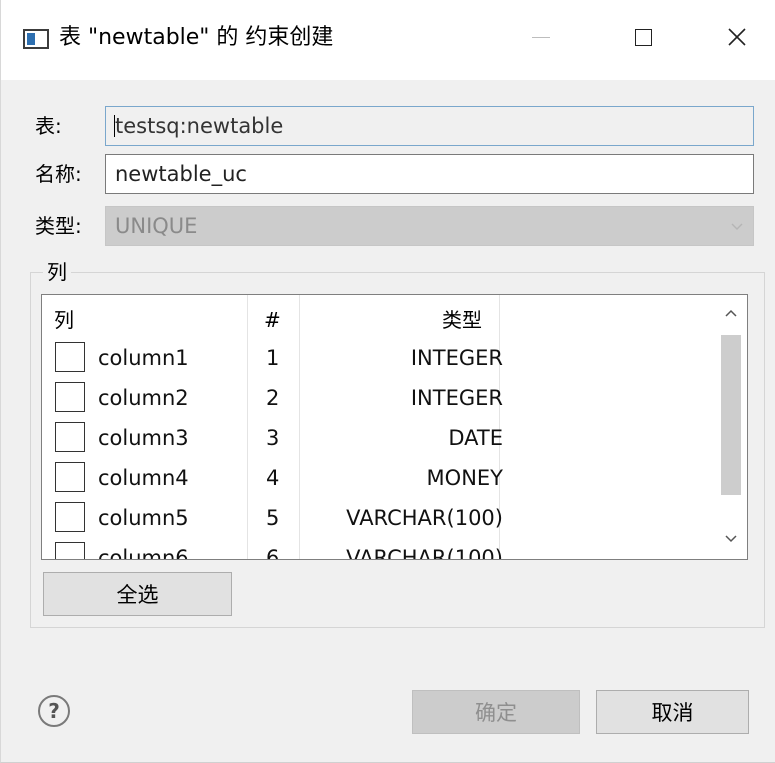  I want to click on scroll-up-button, so click(731, 313).